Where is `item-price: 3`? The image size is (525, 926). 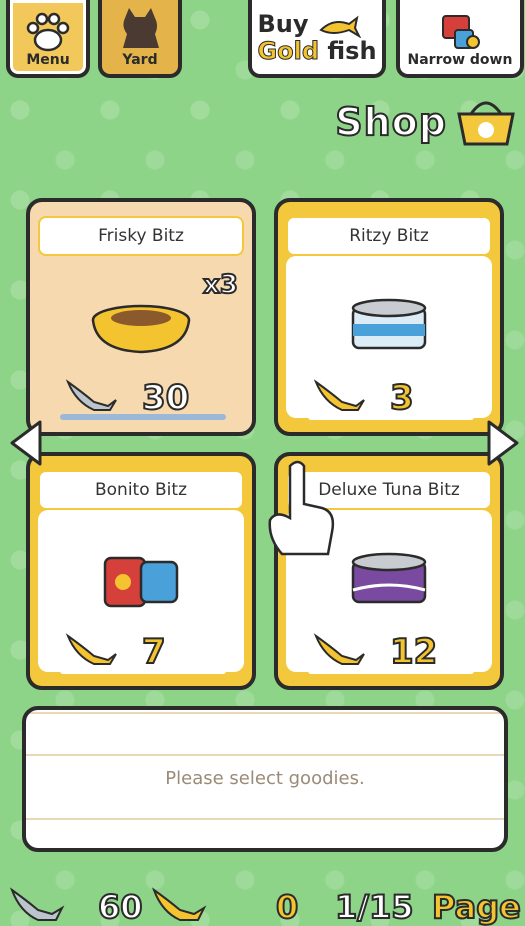 item-price: 3 is located at coordinates (402, 398).